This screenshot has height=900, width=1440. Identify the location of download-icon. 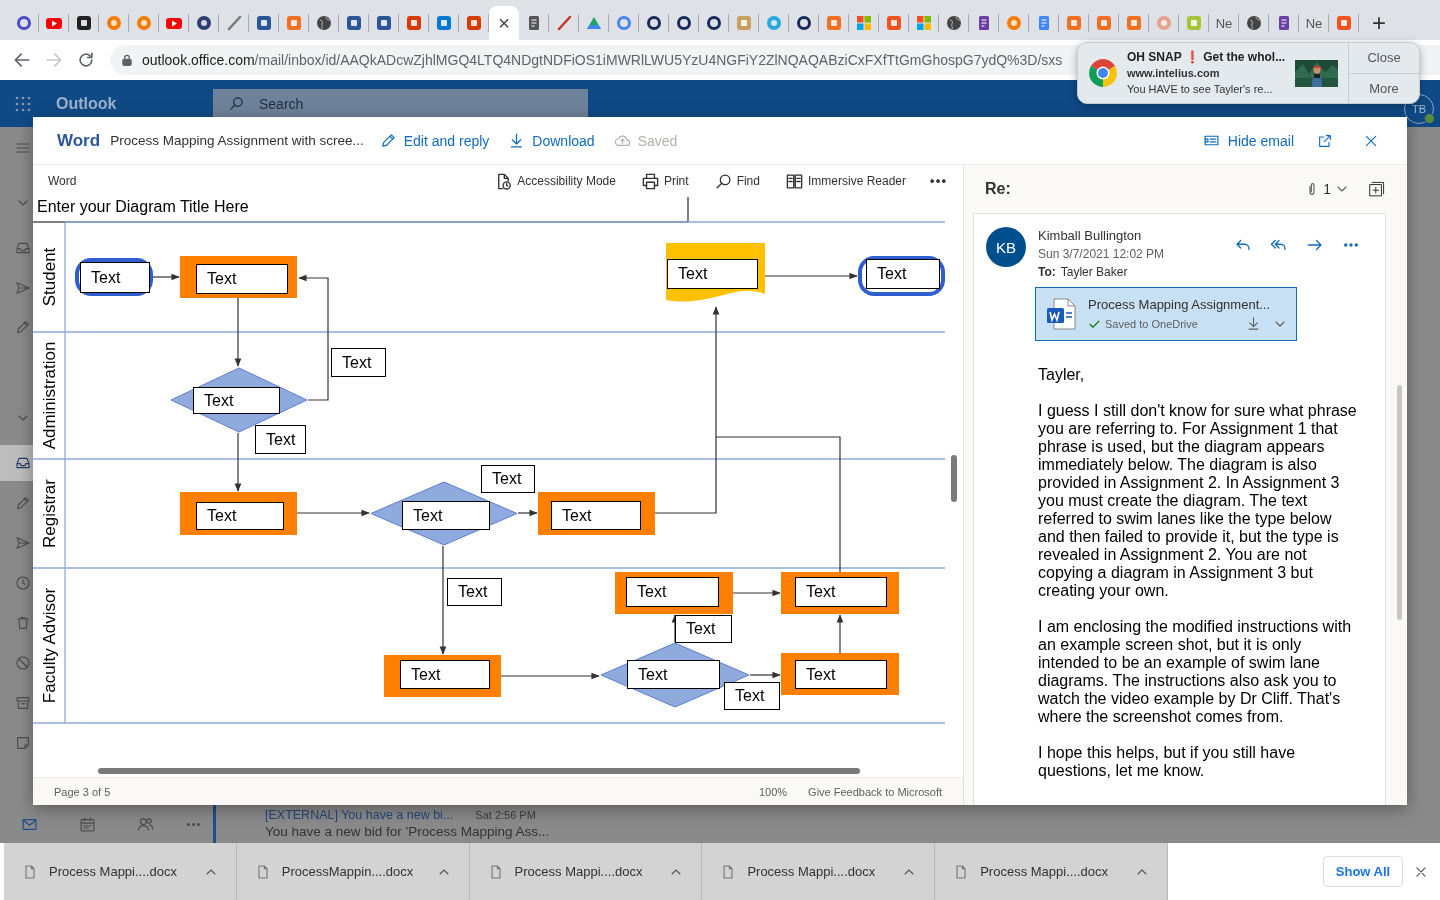
(1253, 323).